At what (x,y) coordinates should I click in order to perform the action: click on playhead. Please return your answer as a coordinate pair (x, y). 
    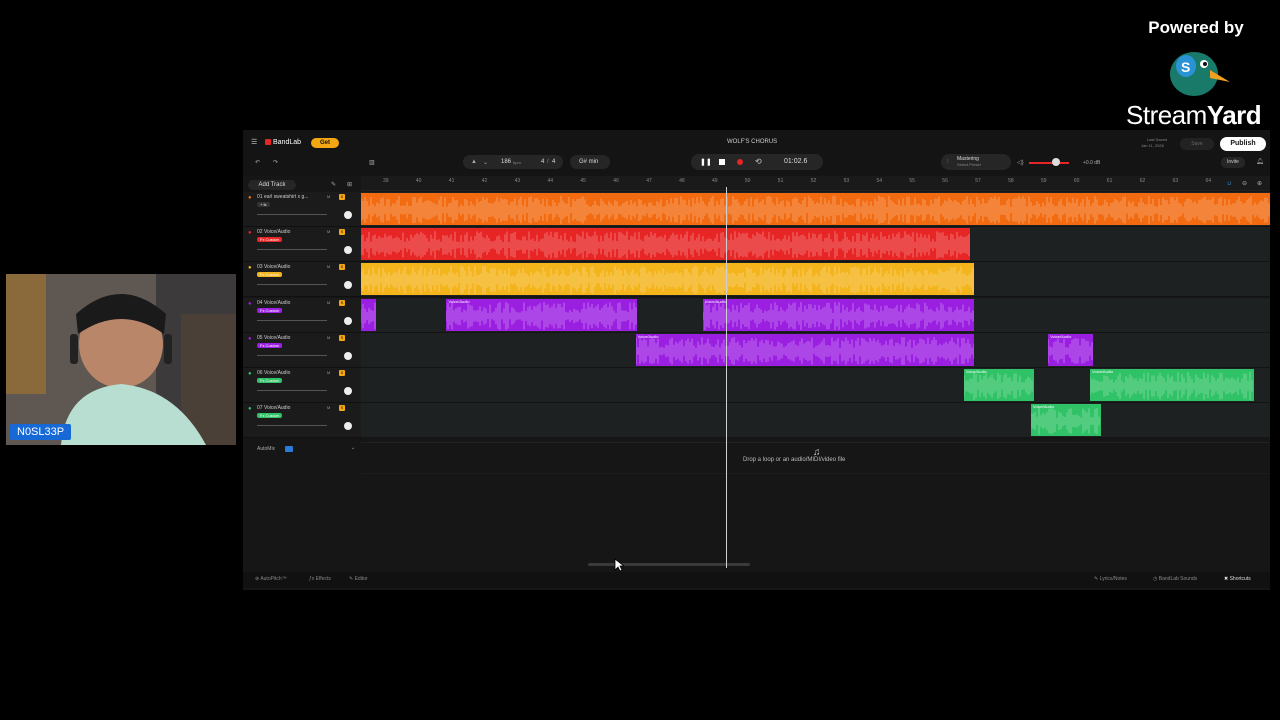
    Looking at the image, I should click on (726, 377).